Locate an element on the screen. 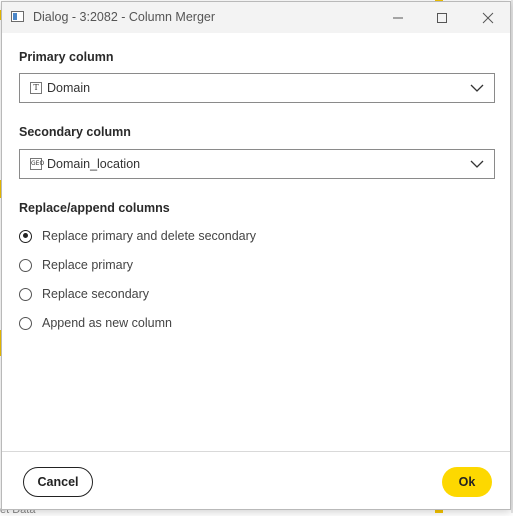 The height and width of the screenshot is (516, 513). primary-column-select: T Domain is located at coordinates (257, 88).